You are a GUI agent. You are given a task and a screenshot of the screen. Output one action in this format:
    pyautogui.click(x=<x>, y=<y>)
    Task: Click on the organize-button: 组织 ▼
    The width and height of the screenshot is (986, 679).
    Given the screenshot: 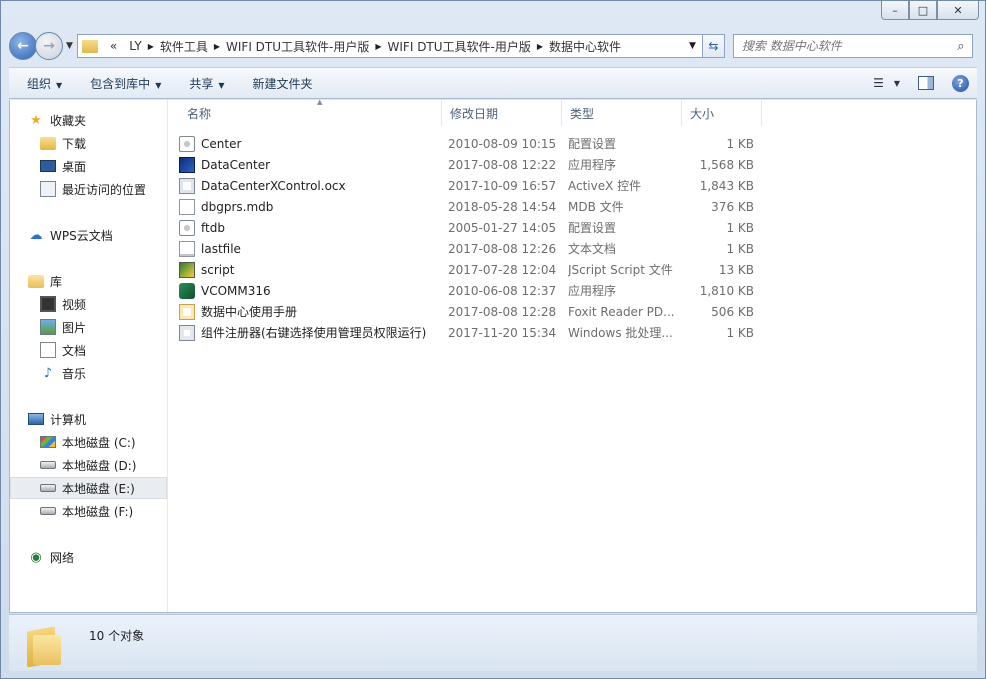 What is the action you would take?
    pyautogui.click(x=44, y=83)
    